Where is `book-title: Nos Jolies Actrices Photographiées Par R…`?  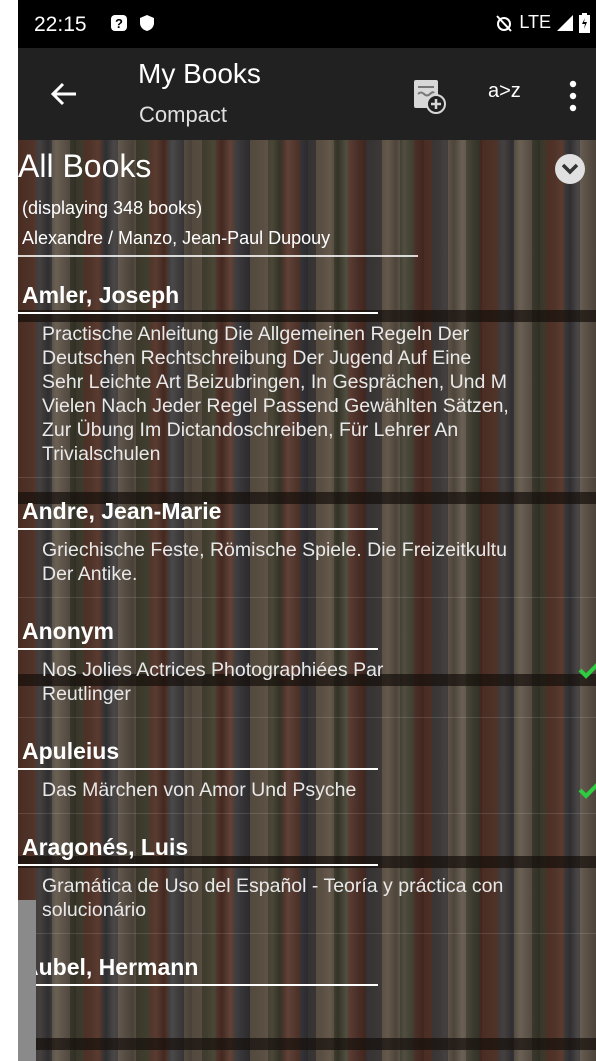
book-title: Nos Jolies Actrices Photographiées Par R… is located at coordinates (213, 682).